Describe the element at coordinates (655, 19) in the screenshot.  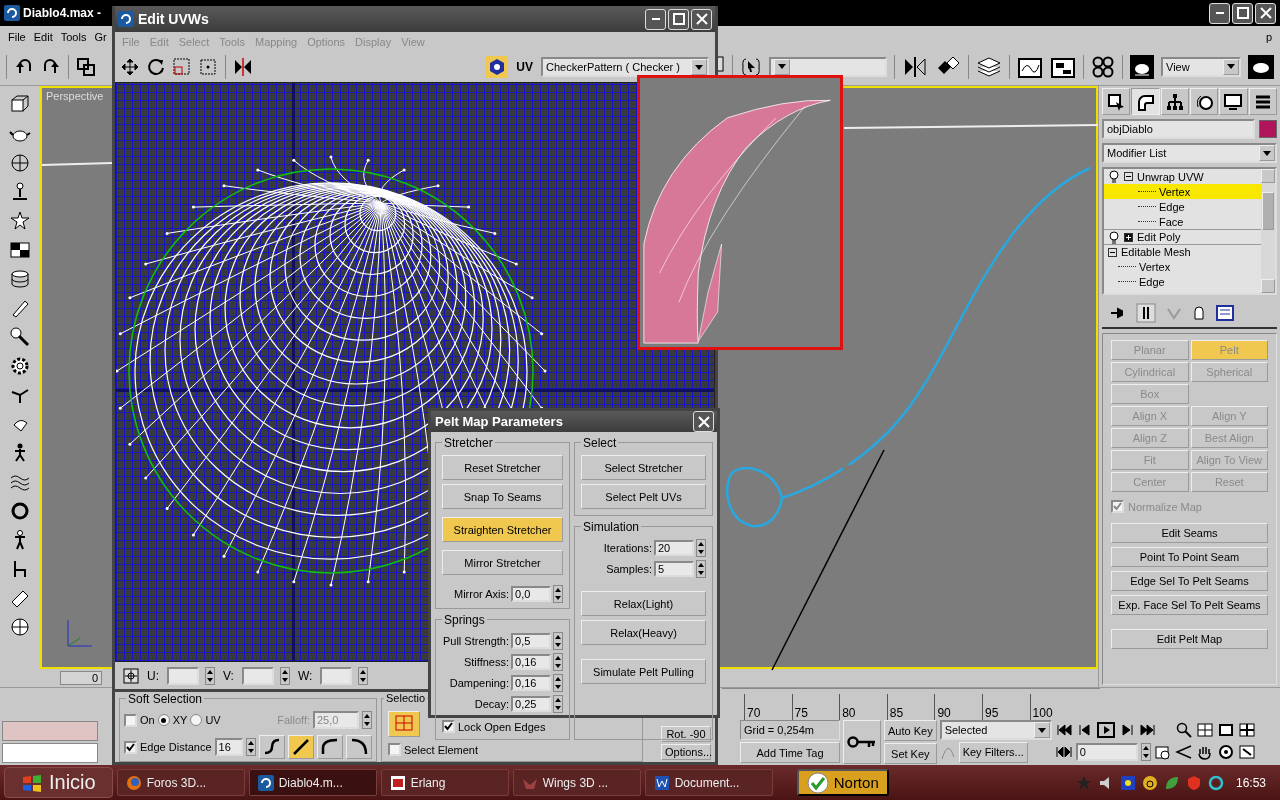
I see `minimize-button` at that location.